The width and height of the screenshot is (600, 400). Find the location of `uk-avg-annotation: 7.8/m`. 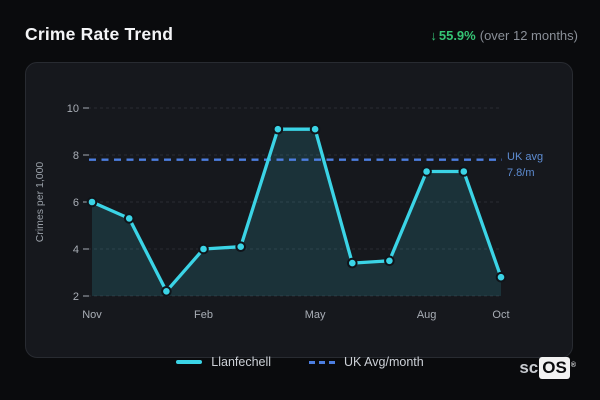

uk-avg-annotation: 7.8/m is located at coordinates (521, 173).